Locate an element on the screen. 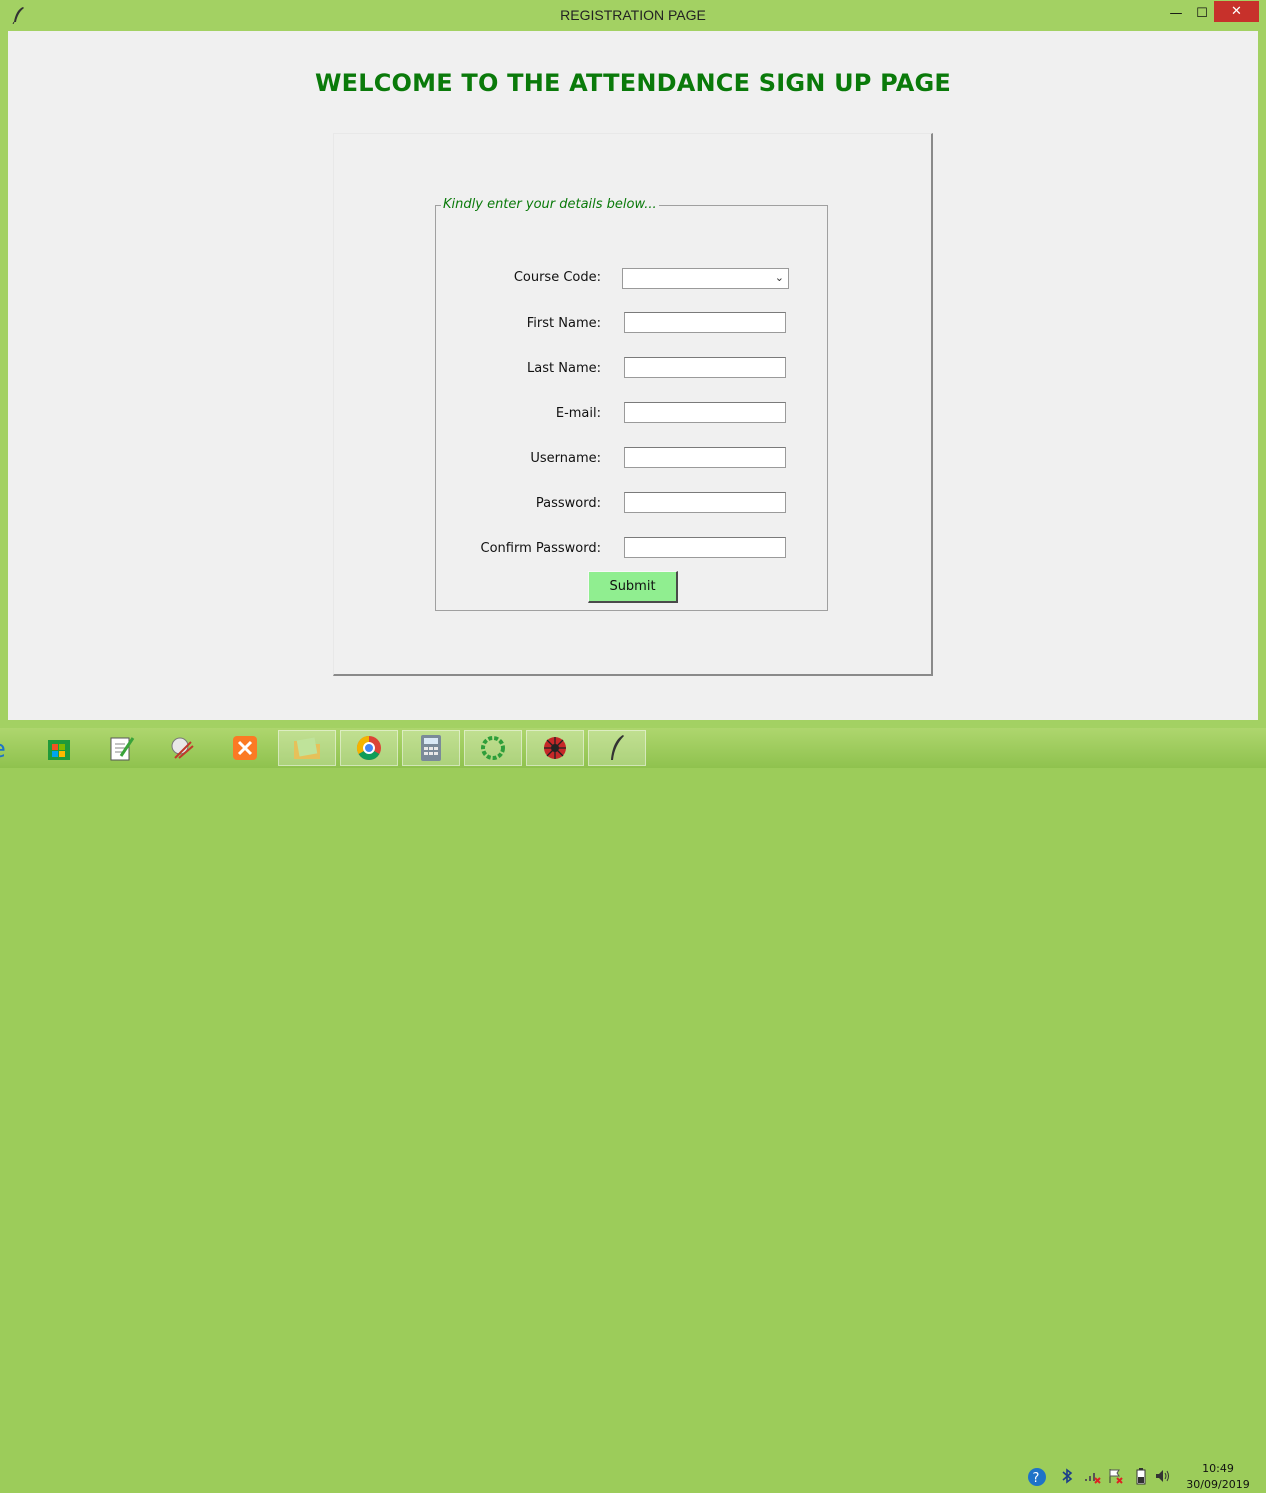  window-title: REGISTRATION PAGE is located at coordinates (633, 15).